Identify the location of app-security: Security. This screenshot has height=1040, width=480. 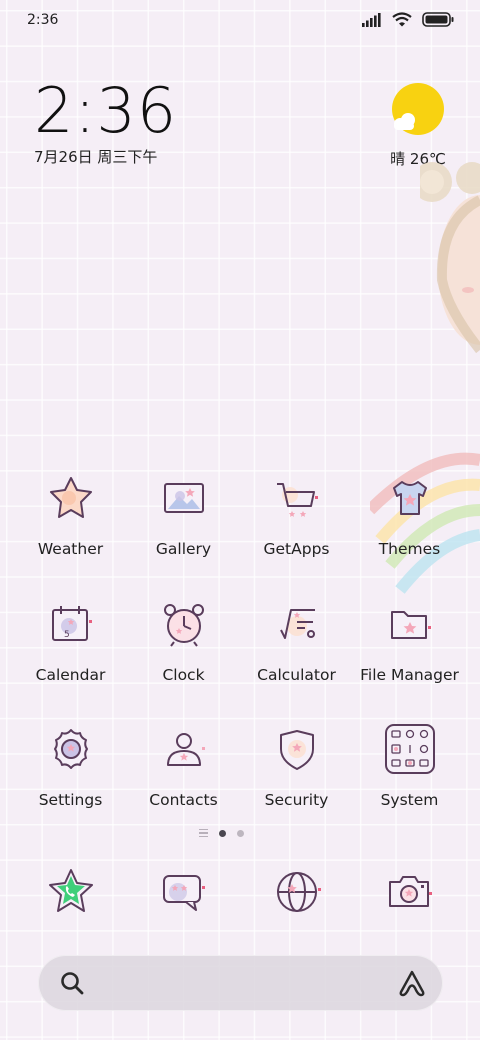
(296, 772).